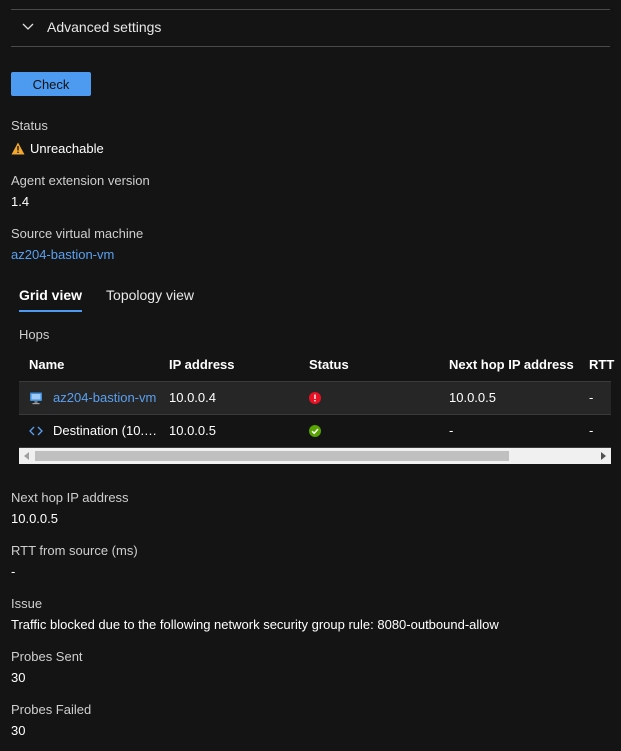 The height and width of the screenshot is (751, 621). I want to click on probes-sent-value: 30, so click(18, 677).